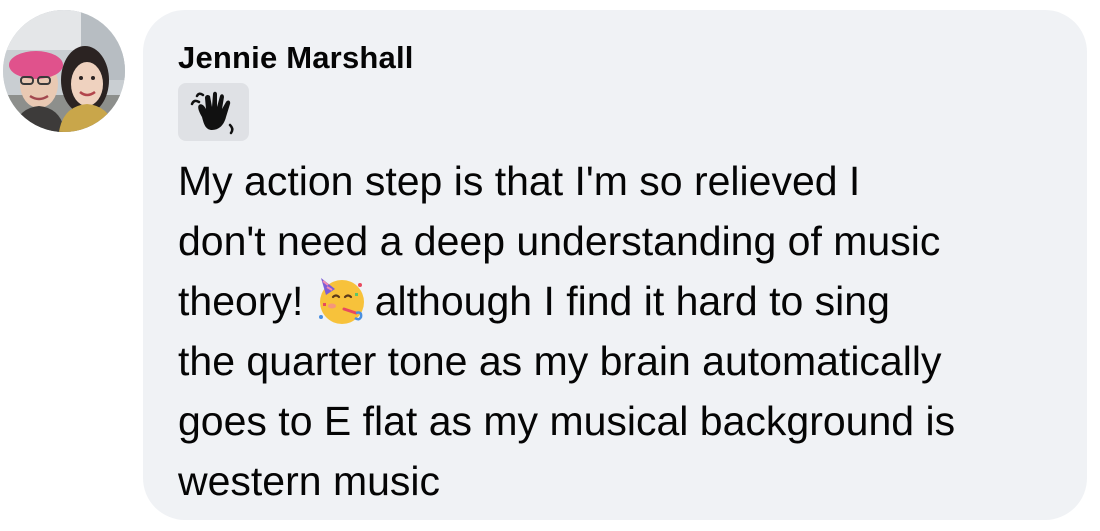 This screenshot has width=1100, height=531. I want to click on comment-line: don't need a deep understanding of music, so click(559, 241).